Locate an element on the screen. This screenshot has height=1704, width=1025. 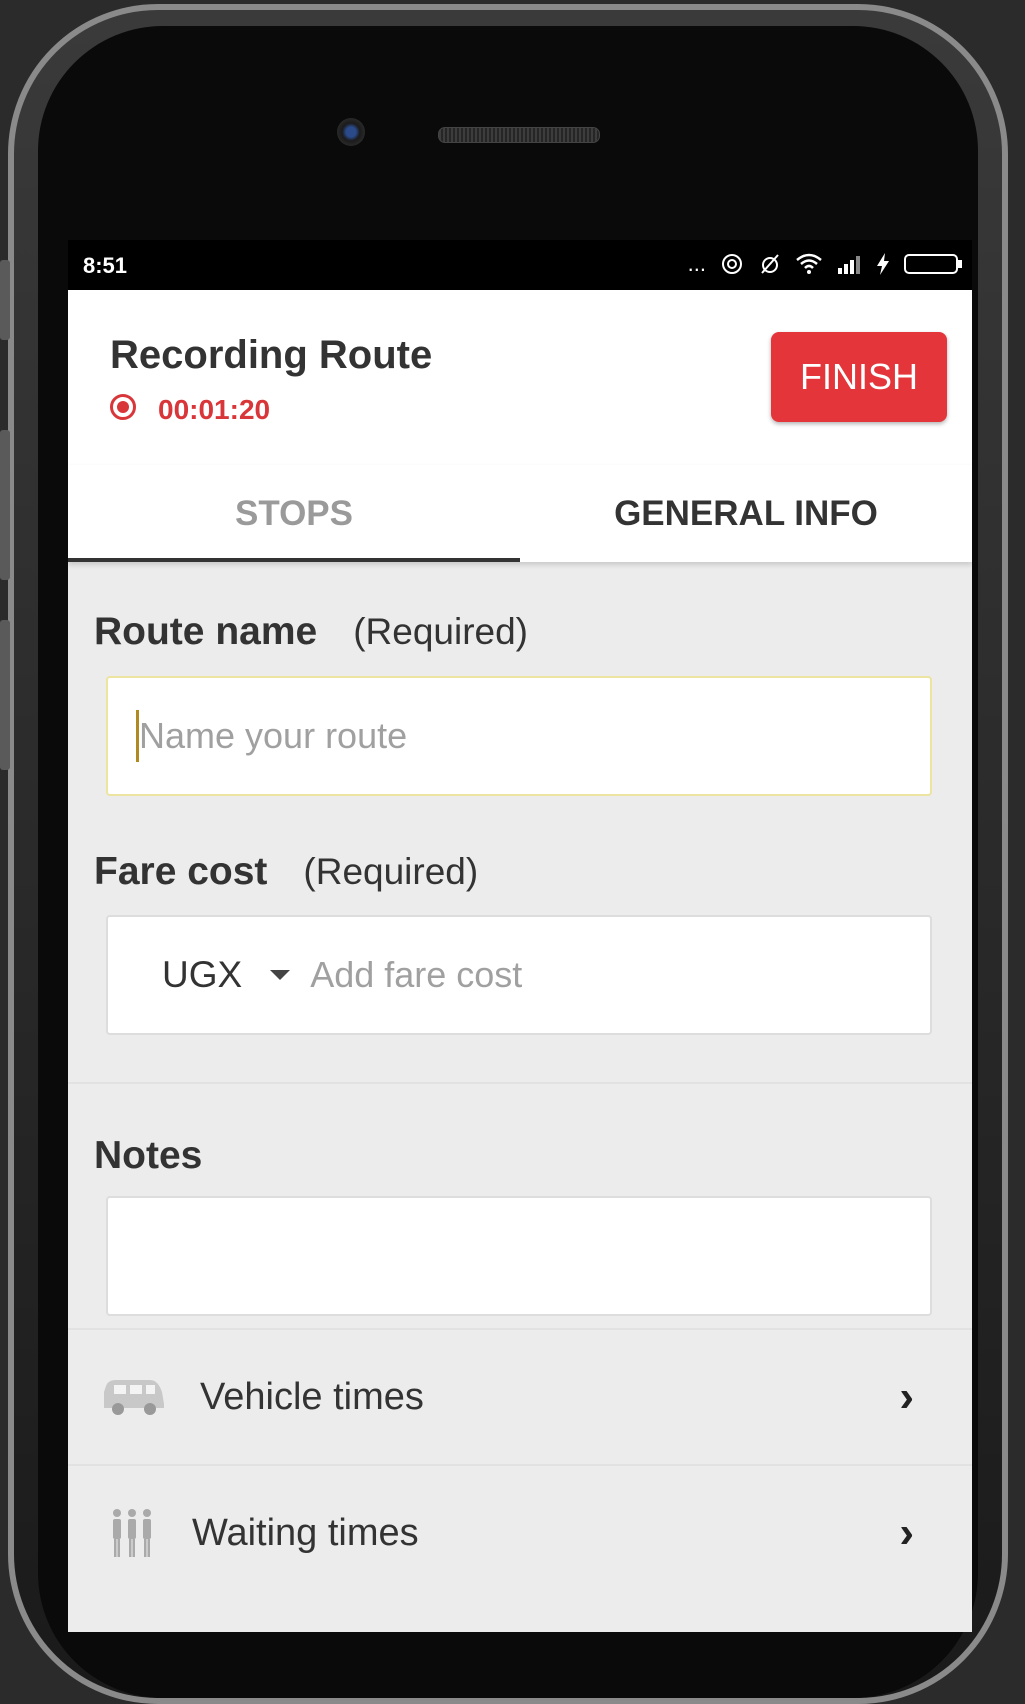
fare-cost-field: UGX Add fare cost is located at coordinates (519, 975).